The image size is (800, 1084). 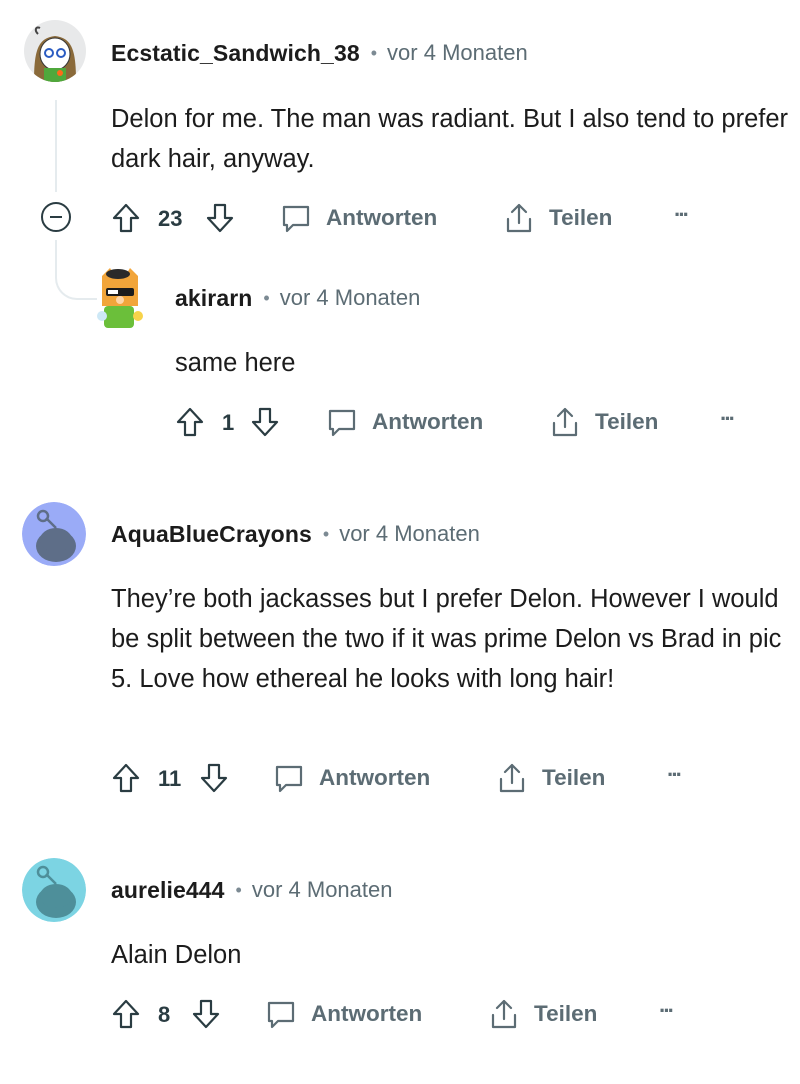 I want to click on comment-meta: aurelie444 • vor 4 Monaten, so click(x=251, y=890).